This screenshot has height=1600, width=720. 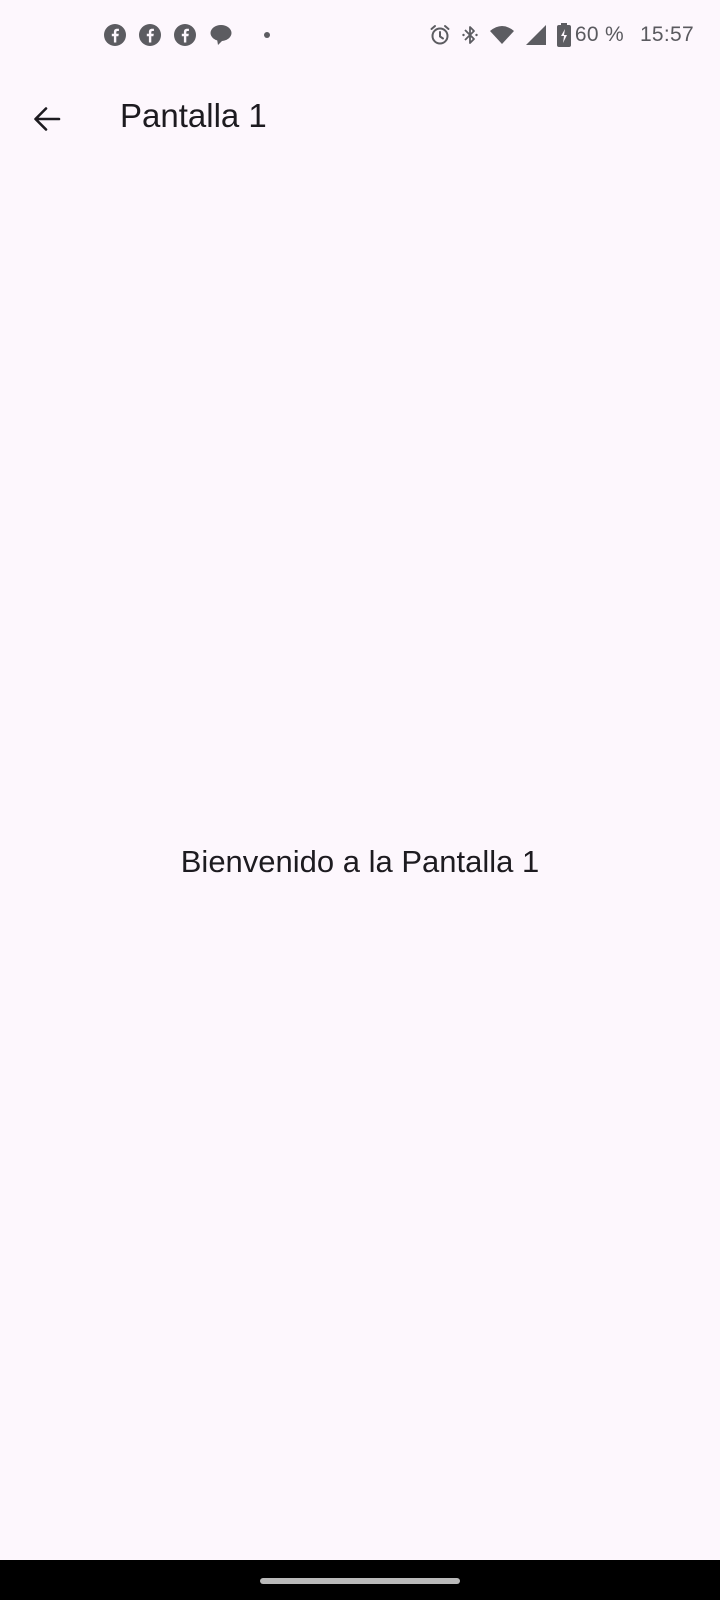 What do you see at coordinates (440, 35) in the screenshot?
I see `alarm-icon` at bounding box center [440, 35].